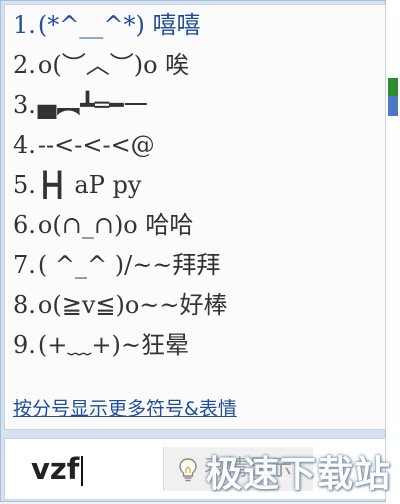 The width and height of the screenshot is (400, 504). What do you see at coordinates (188, 470) in the screenshot?
I see `lightbulb-icon` at bounding box center [188, 470].